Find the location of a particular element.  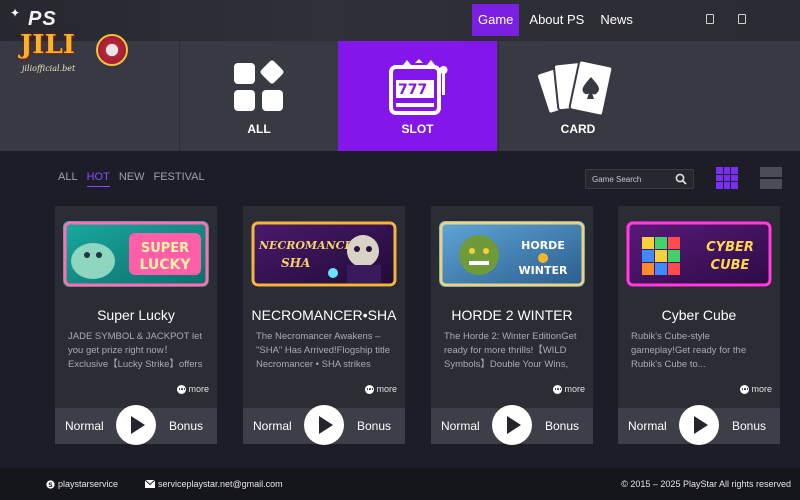

svg-text: HORDE is located at coordinates (543, 245).